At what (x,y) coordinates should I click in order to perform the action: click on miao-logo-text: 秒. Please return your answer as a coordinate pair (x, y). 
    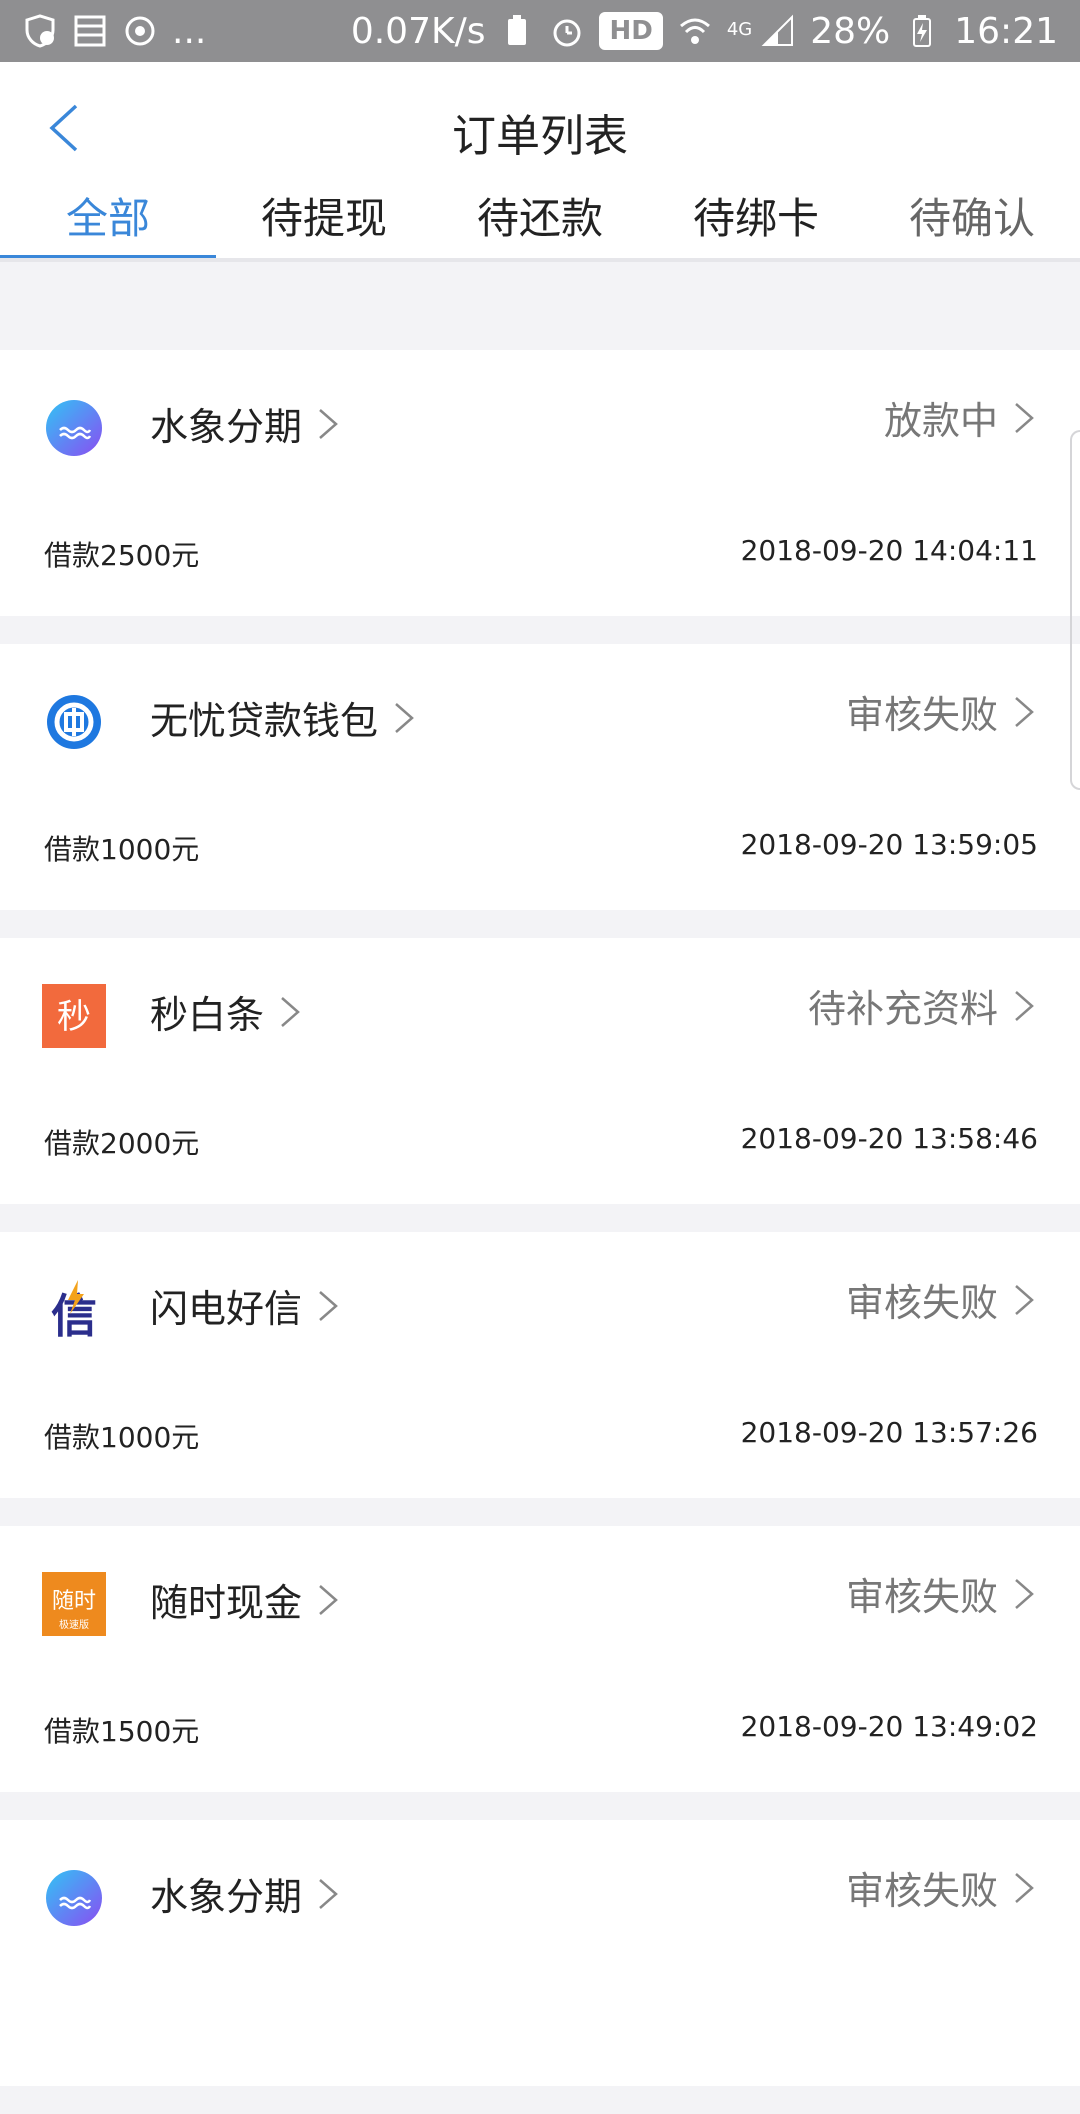
    Looking at the image, I should click on (74, 1017).